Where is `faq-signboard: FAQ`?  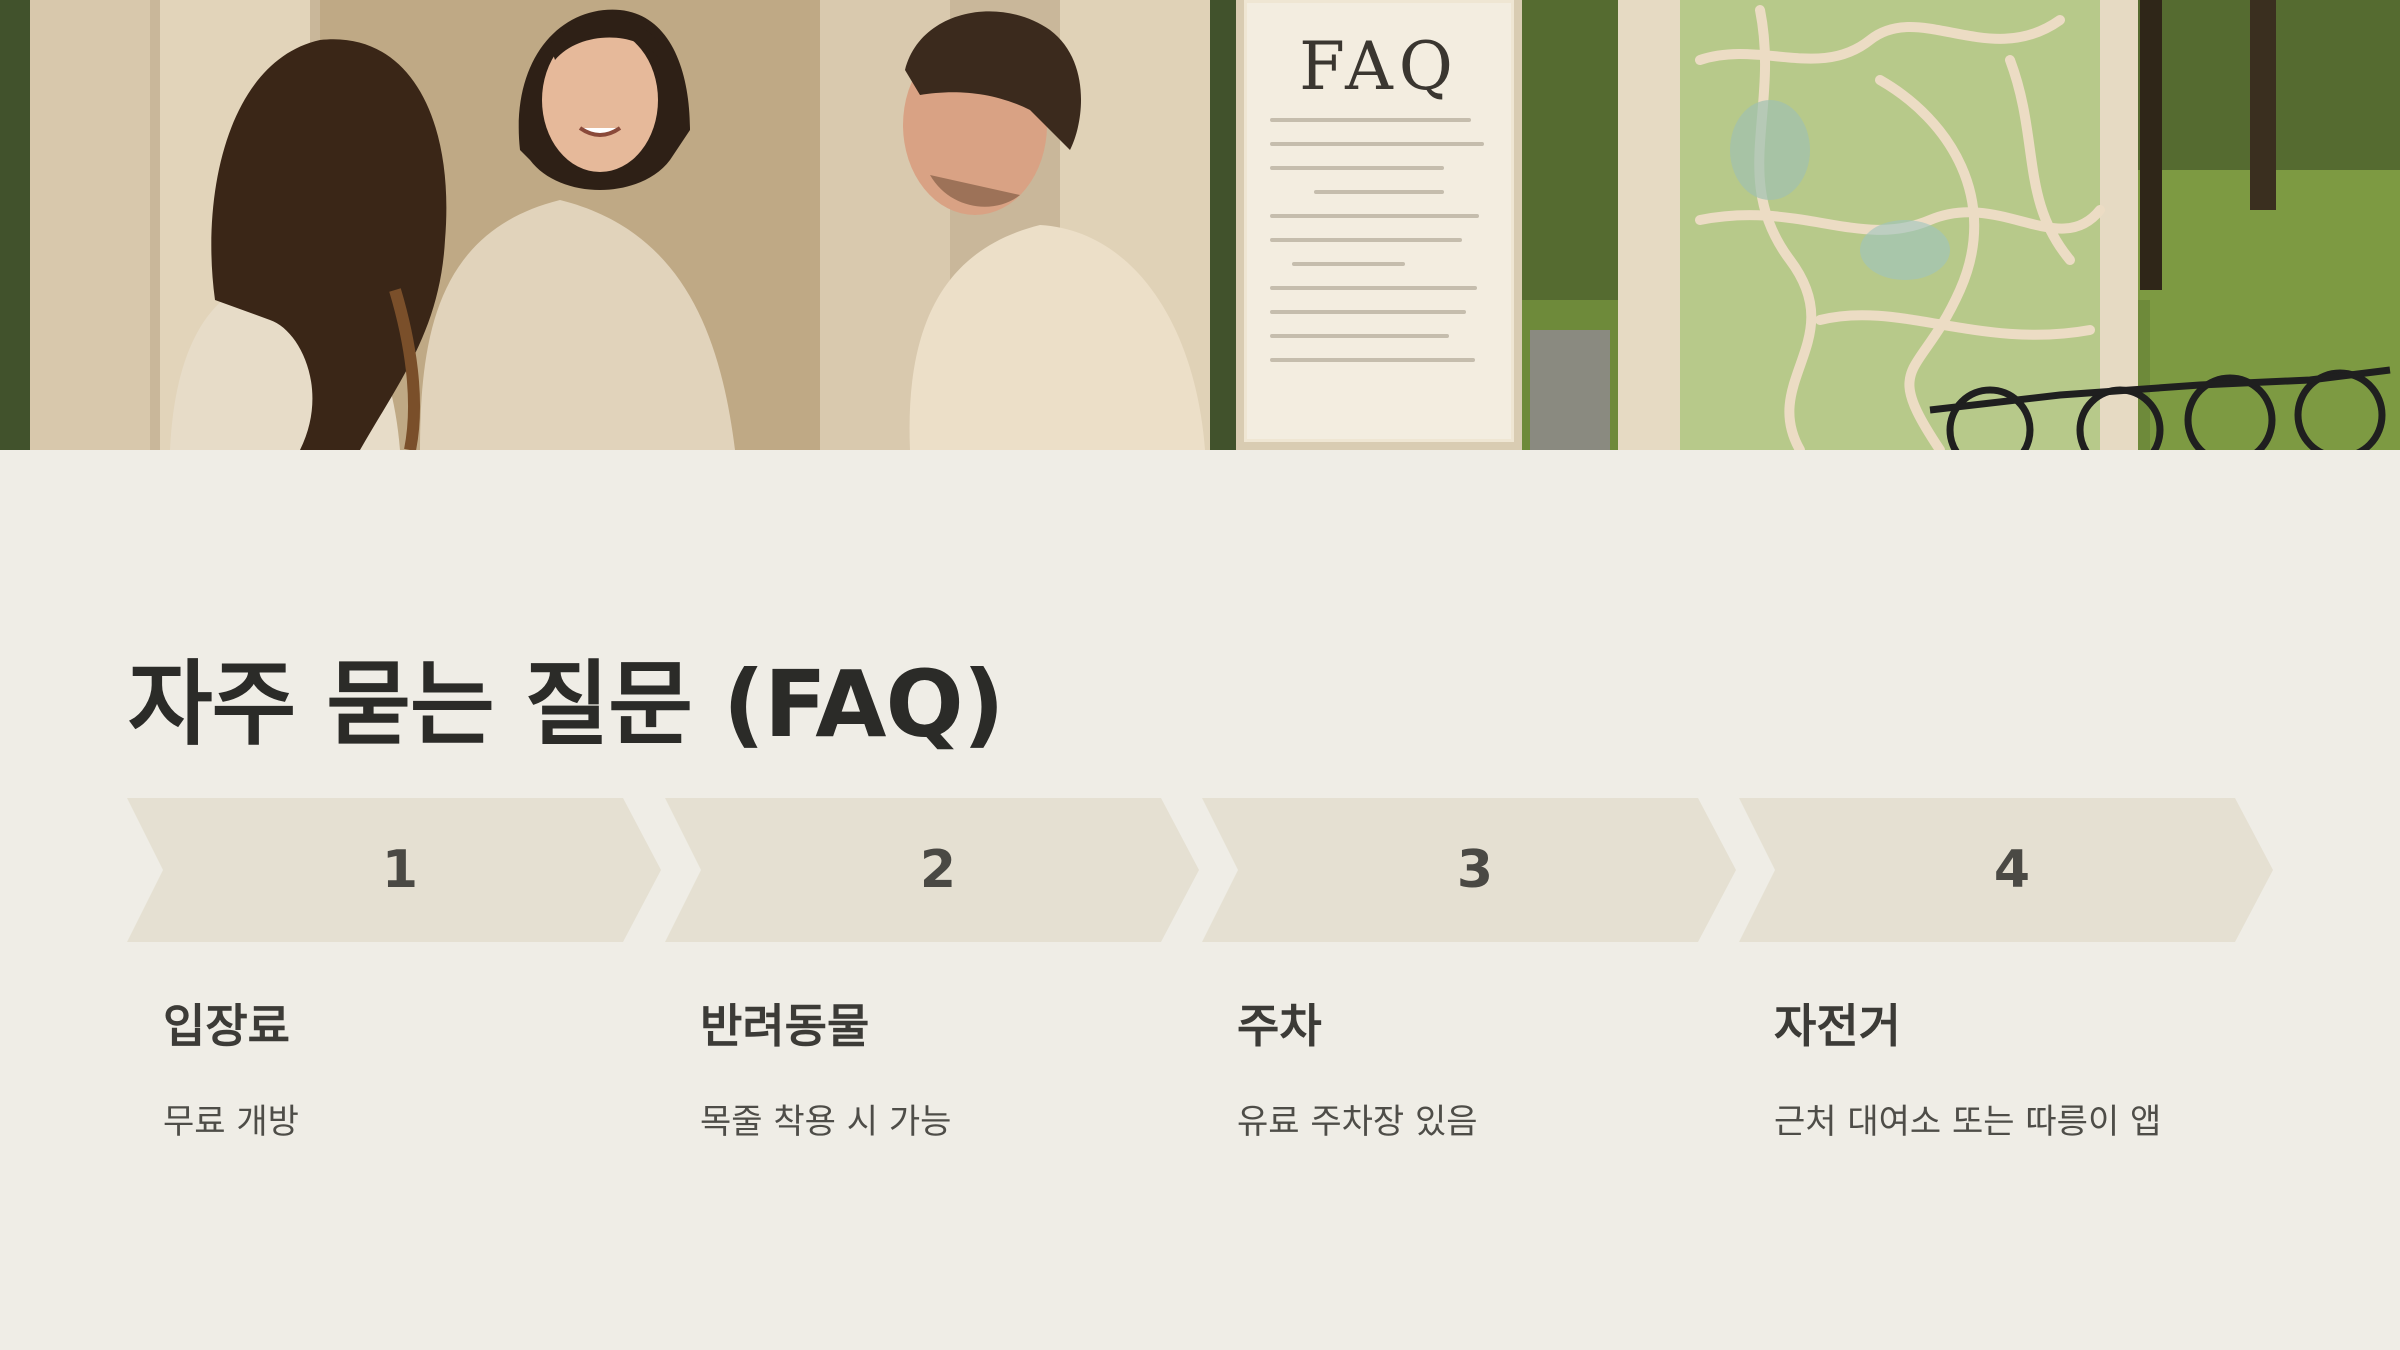
faq-signboard: FAQ is located at coordinates (1379, 225).